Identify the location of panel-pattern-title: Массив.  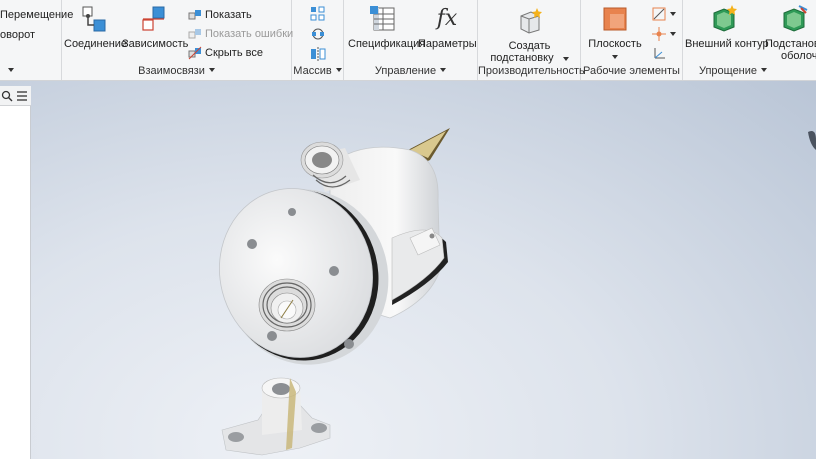
(317, 72).